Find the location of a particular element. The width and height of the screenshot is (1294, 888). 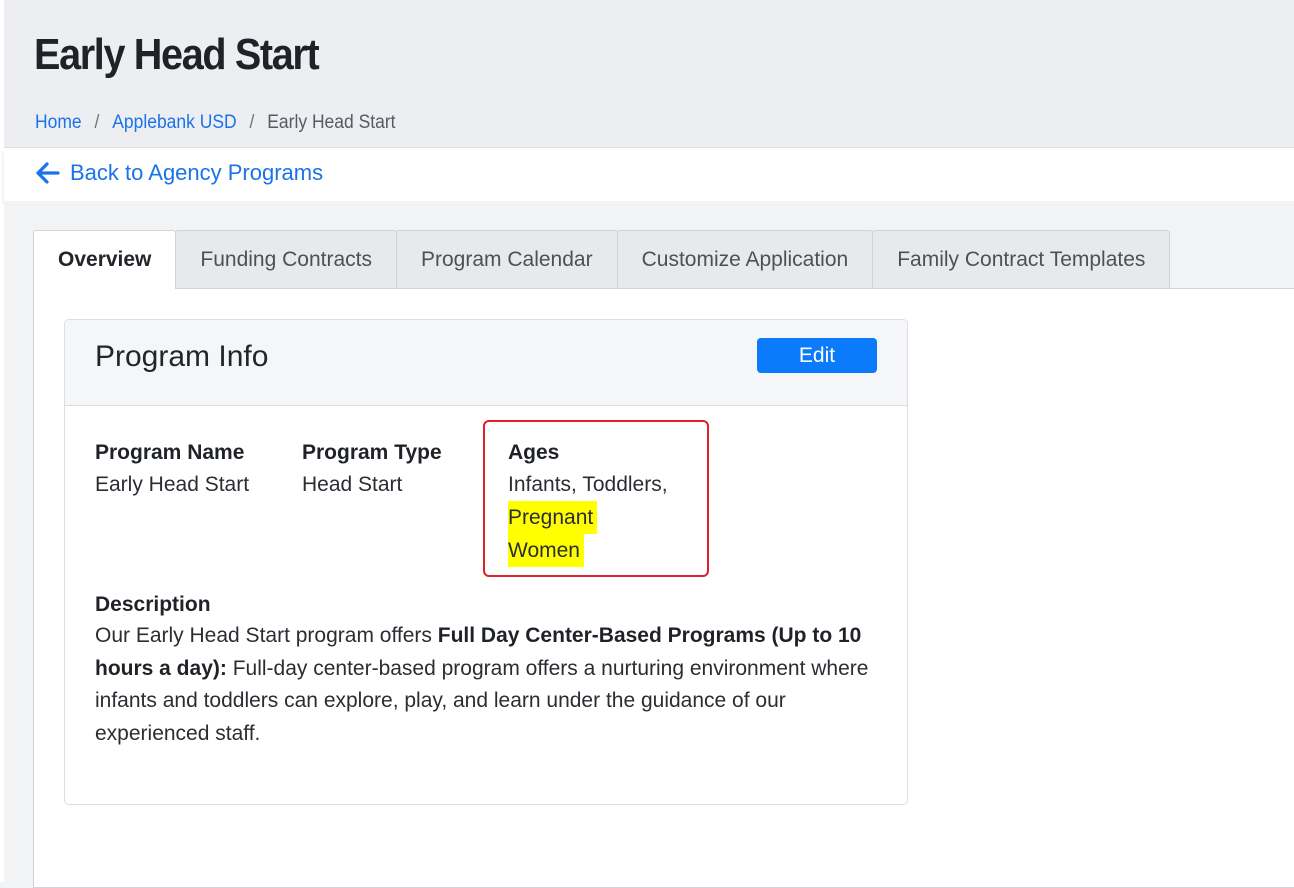

arrow-left-icon is located at coordinates (48, 173).